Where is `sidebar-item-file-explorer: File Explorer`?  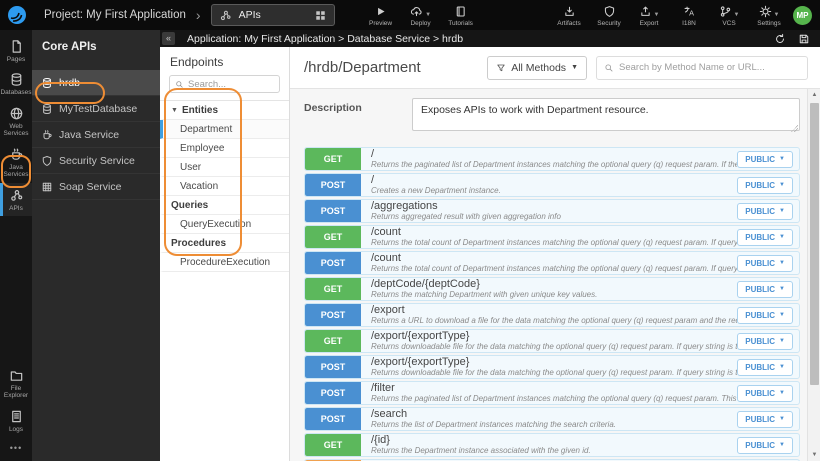 sidebar-item-file-explorer: File Explorer is located at coordinates (16, 383).